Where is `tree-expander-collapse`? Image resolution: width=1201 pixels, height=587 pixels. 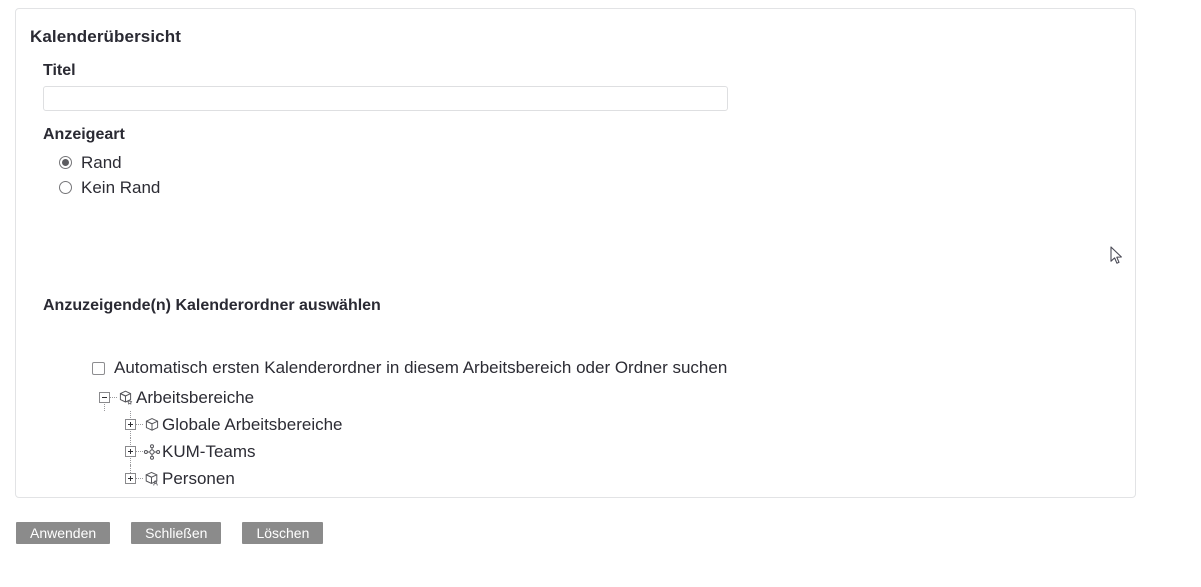 tree-expander-collapse is located at coordinates (104, 397).